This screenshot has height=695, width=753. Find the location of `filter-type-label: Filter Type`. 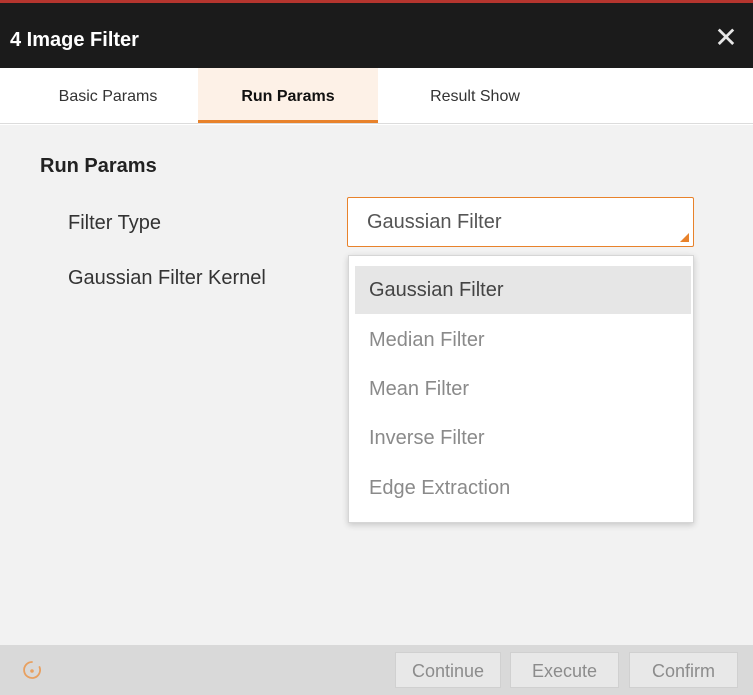

filter-type-label: Filter Type is located at coordinates (114, 223).